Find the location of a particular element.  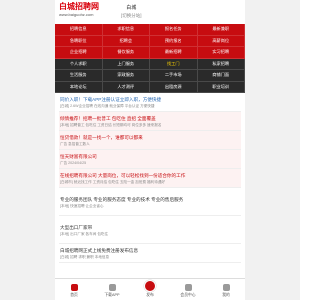

list-item-title: 倾情推荐！招聘一批普工 包吃住 直招 全面覆盖 is located at coordinates (150, 118).